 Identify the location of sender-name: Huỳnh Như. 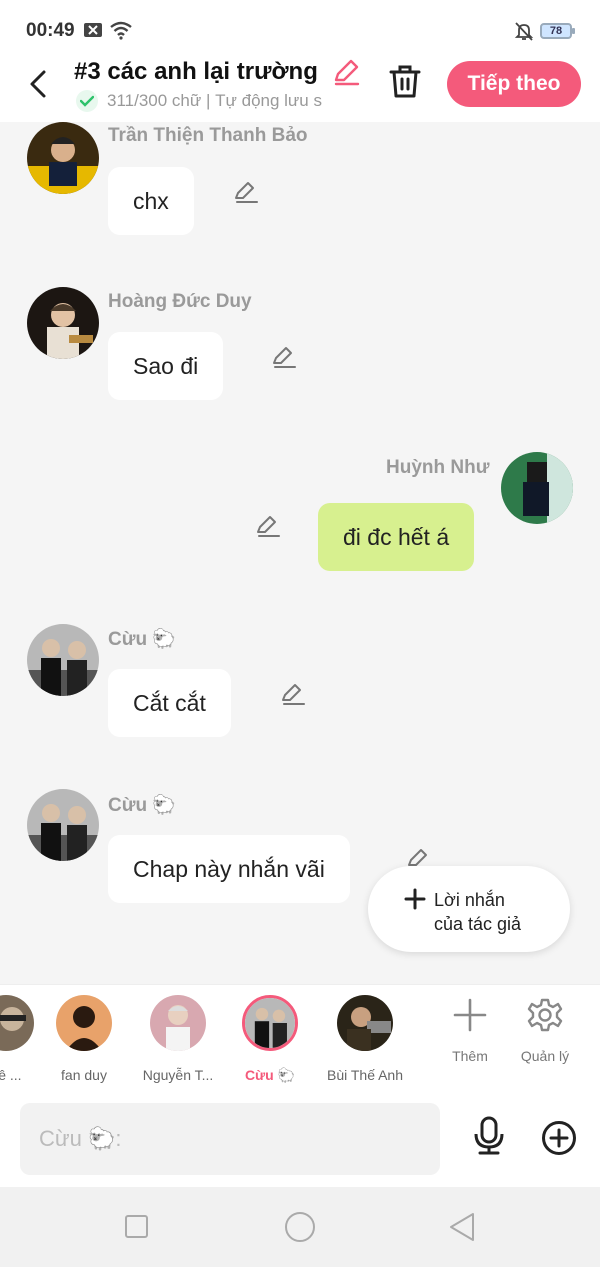
(438, 467).